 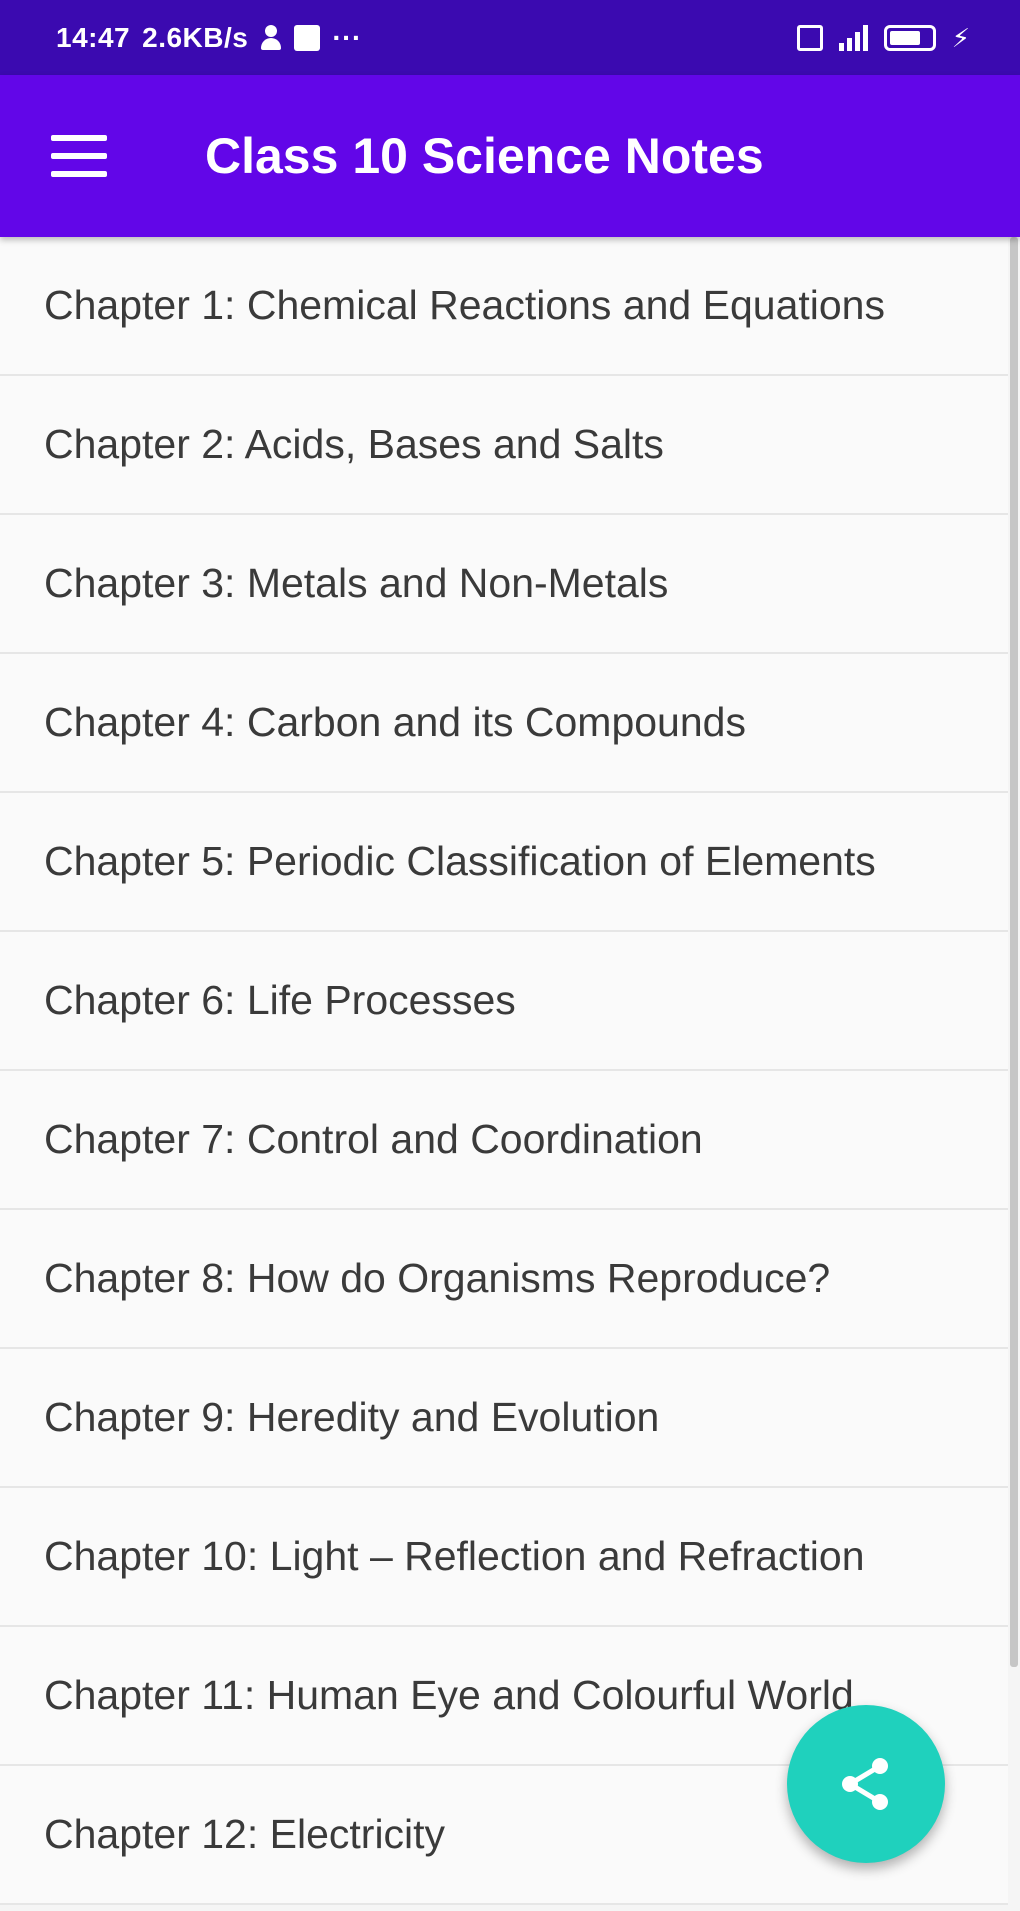 I want to click on hamburger-menu-icon, so click(x=79, y=156).